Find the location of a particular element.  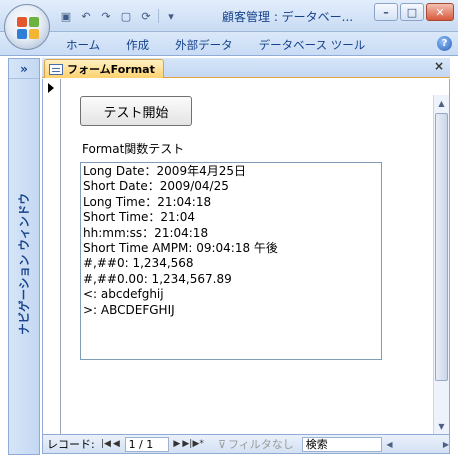

ribbon-tabs: ホーム 作成 外部データ データベース ツール is located at coordinates (228, 45).